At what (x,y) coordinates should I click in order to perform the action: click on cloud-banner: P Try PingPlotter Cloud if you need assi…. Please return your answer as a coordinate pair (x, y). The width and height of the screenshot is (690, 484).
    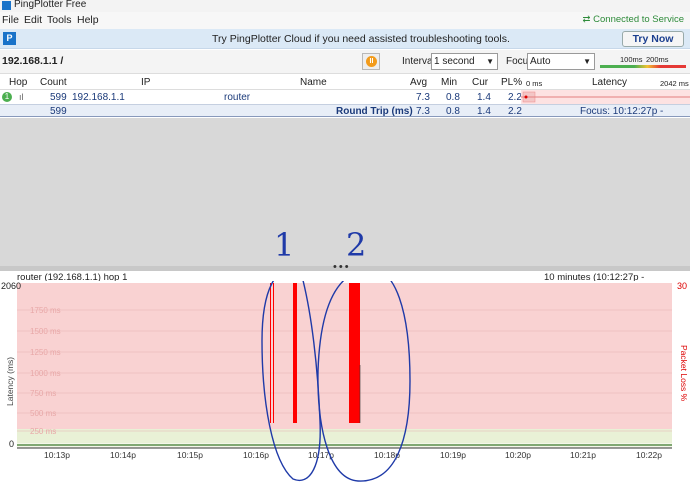
    Looking at the image, I should click on (345, 39).